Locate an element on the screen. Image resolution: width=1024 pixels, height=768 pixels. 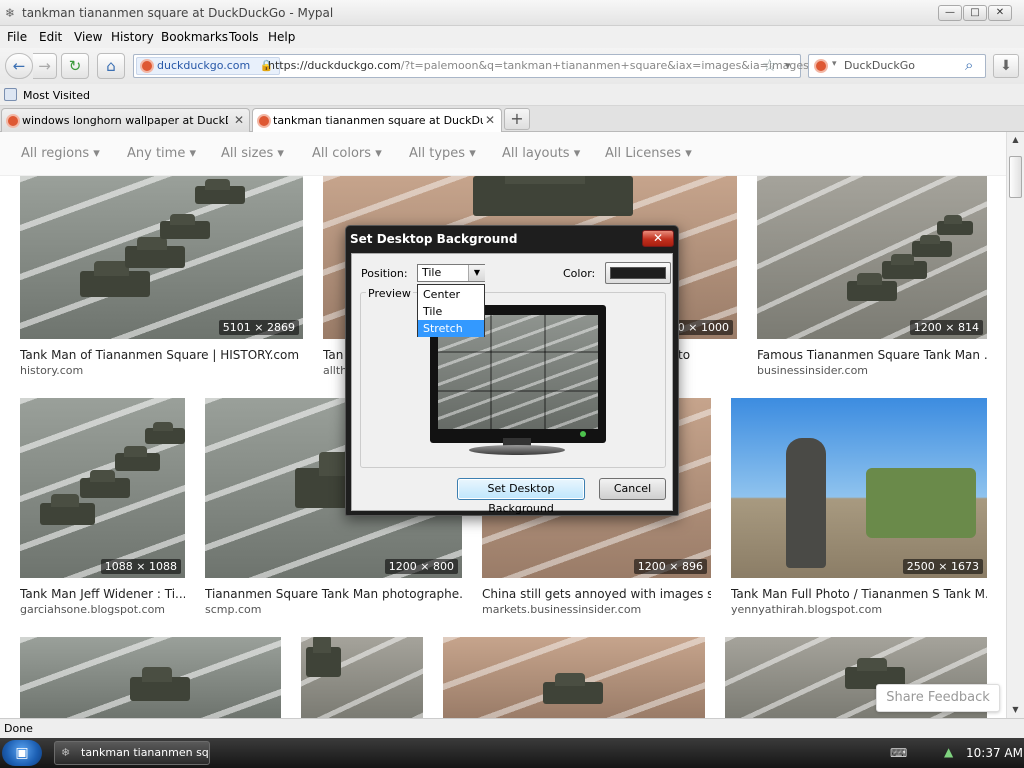
home-button: ⌂ is located at coordinates (111, 66).